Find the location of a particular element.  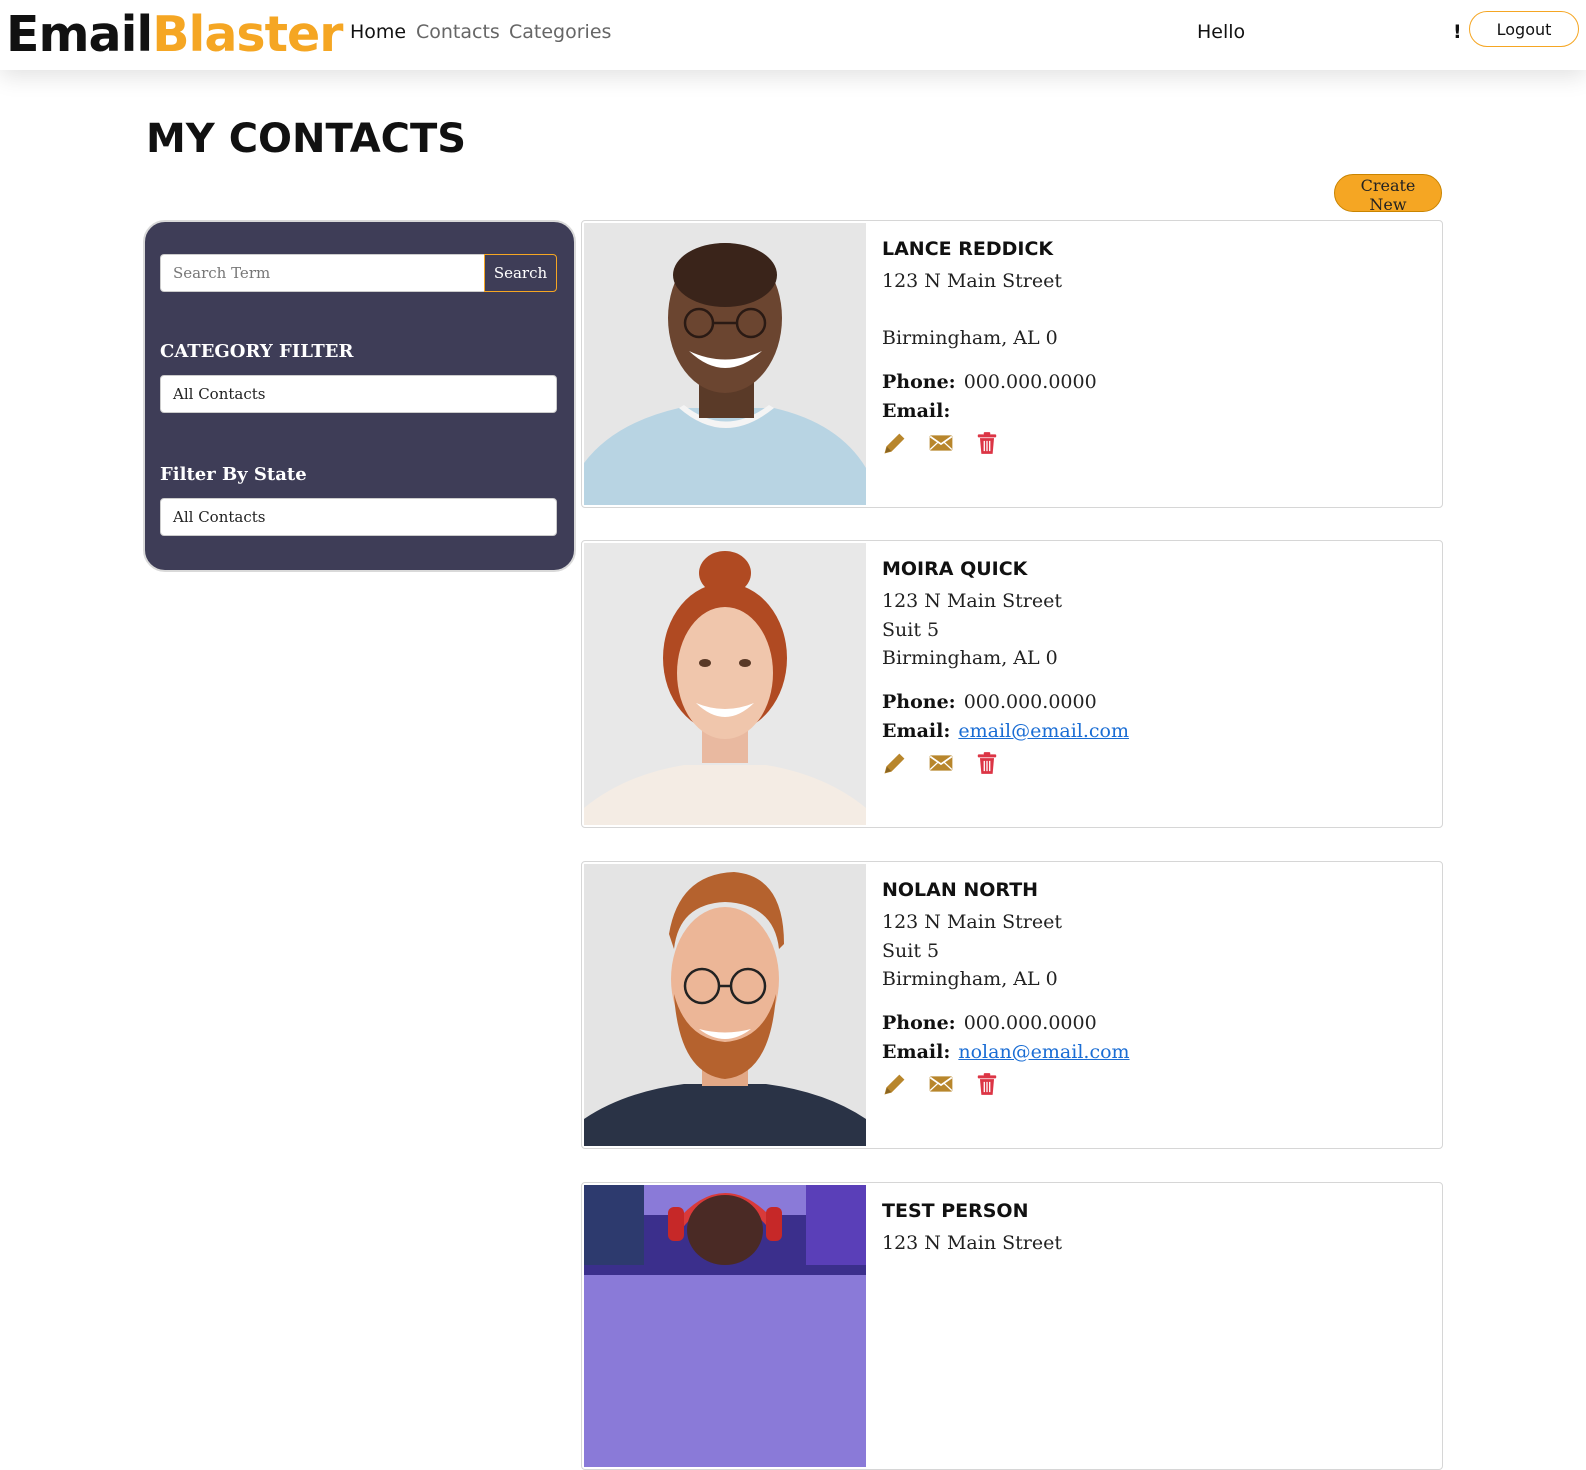

logo-part-email: Email is located at coordinates (79, 34).